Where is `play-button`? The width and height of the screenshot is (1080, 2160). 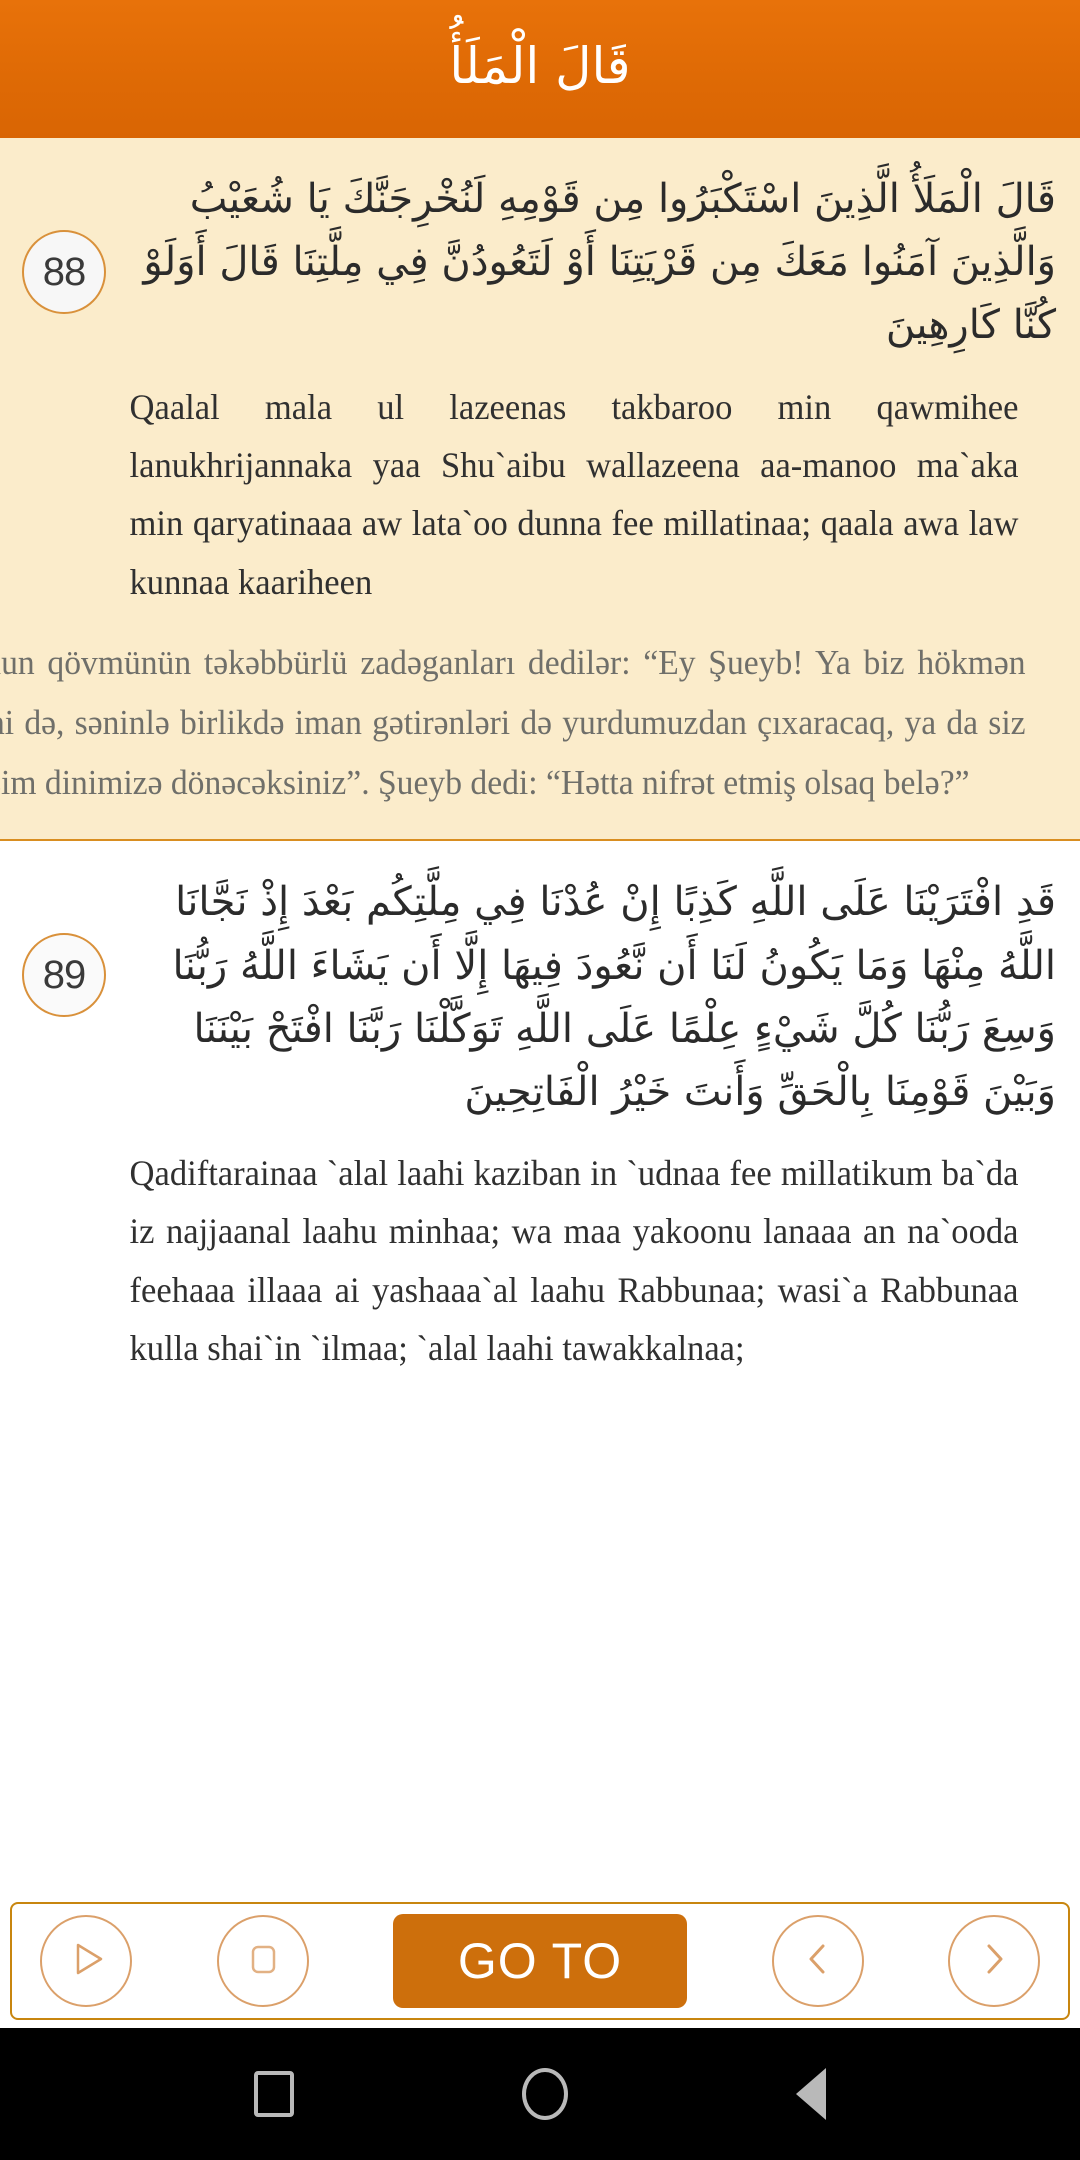 play-button is located at coordinates (86, 1961).